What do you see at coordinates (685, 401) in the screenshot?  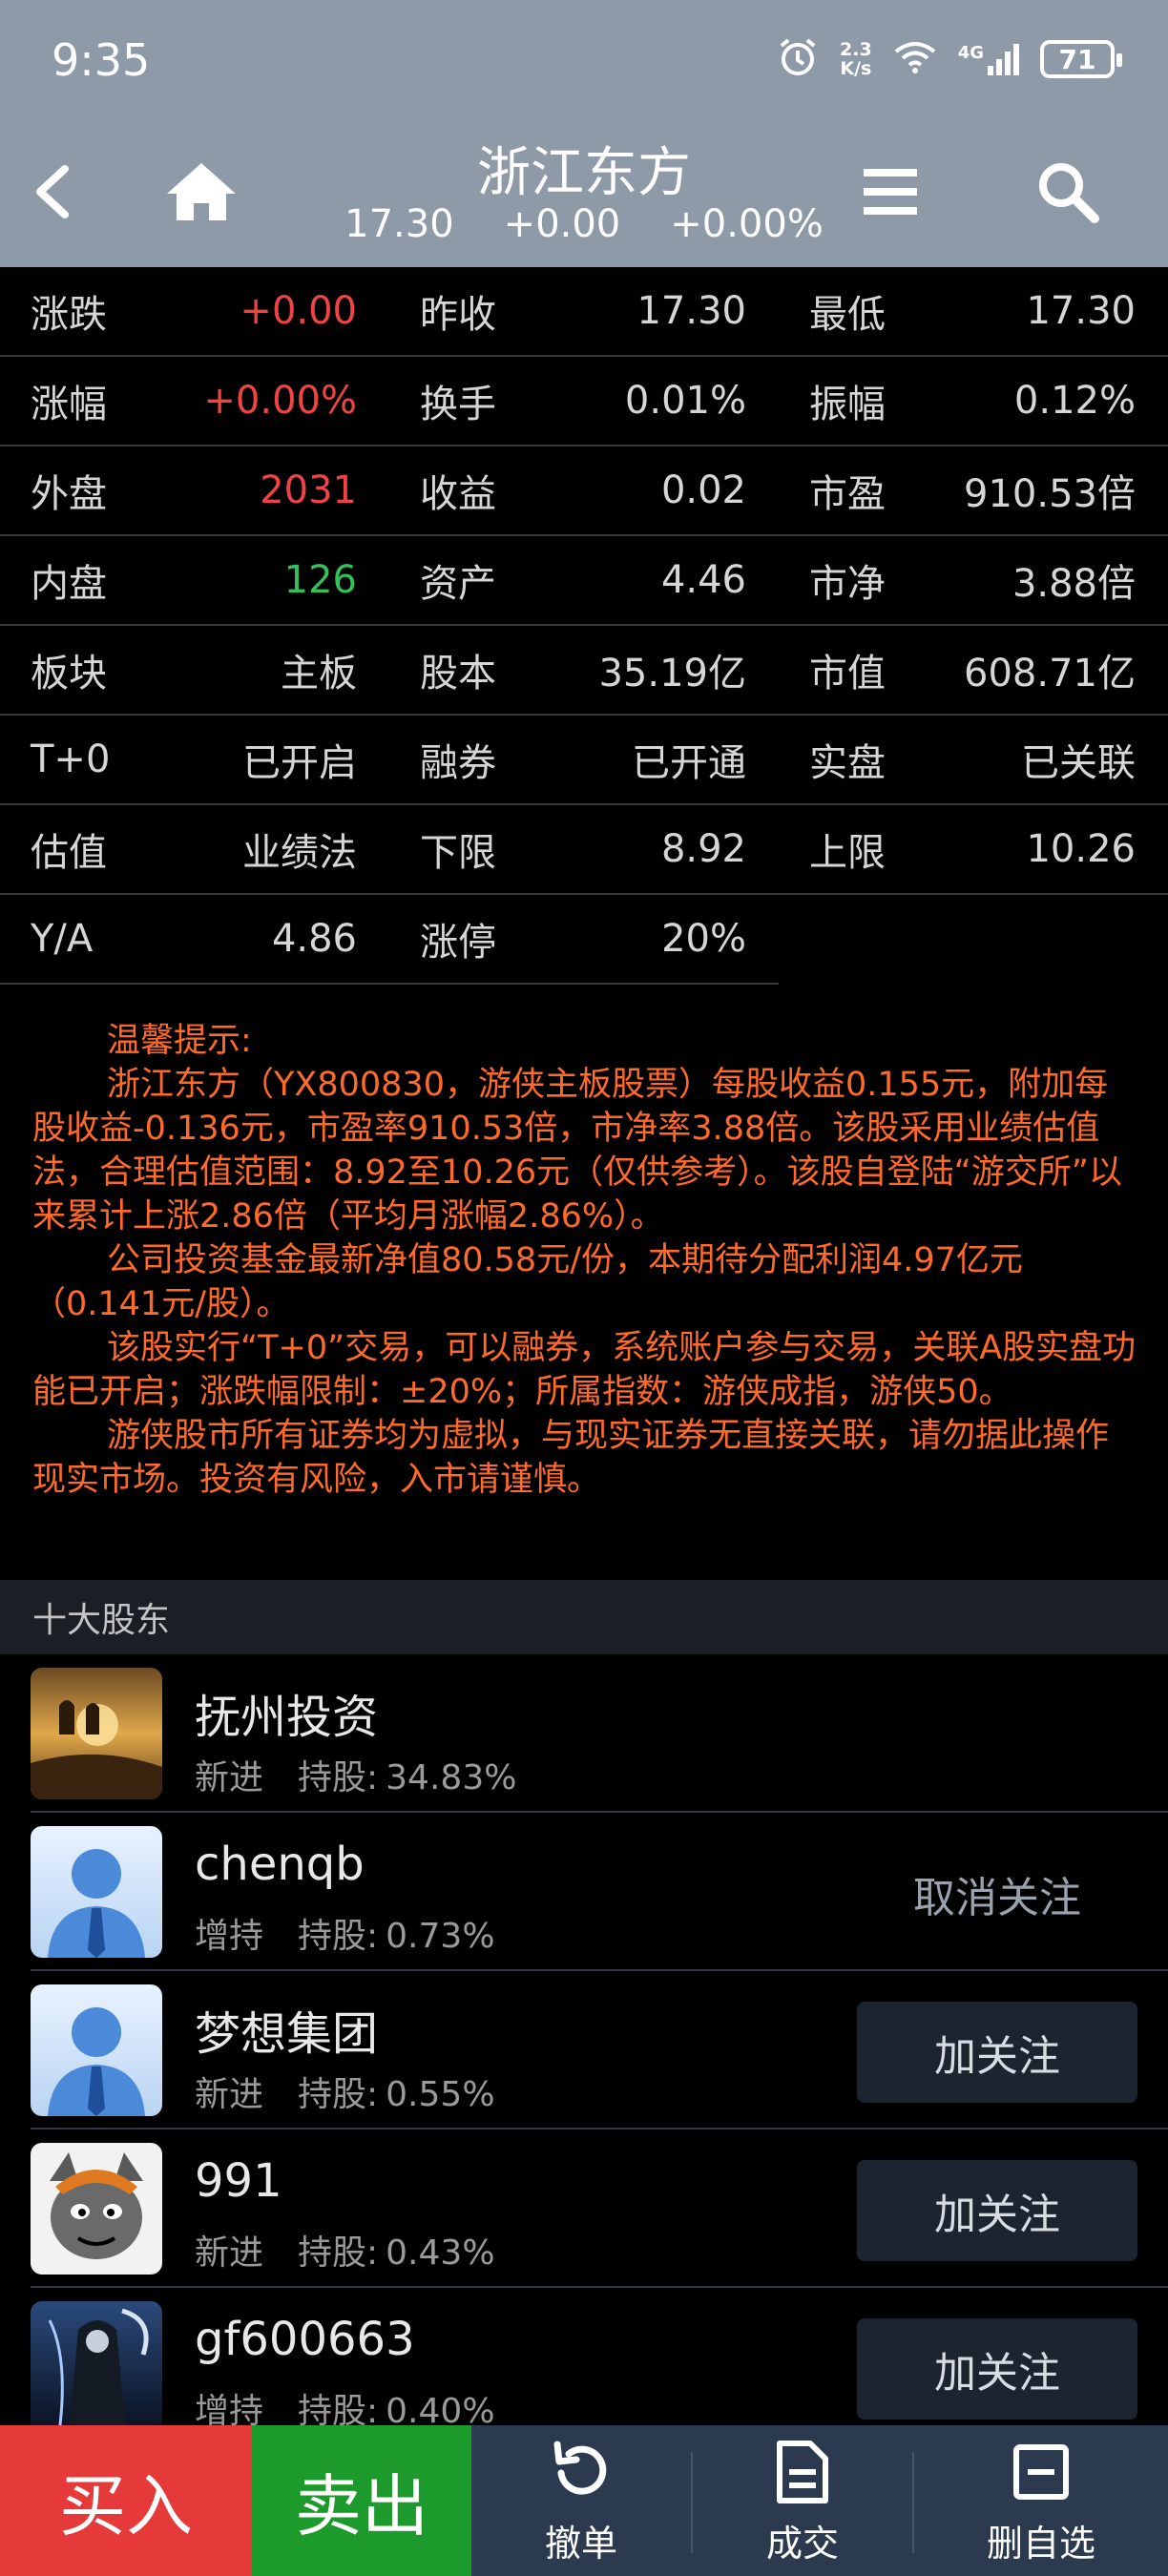 I see `info-value: 0.01%` at bounding box center [685, 401].